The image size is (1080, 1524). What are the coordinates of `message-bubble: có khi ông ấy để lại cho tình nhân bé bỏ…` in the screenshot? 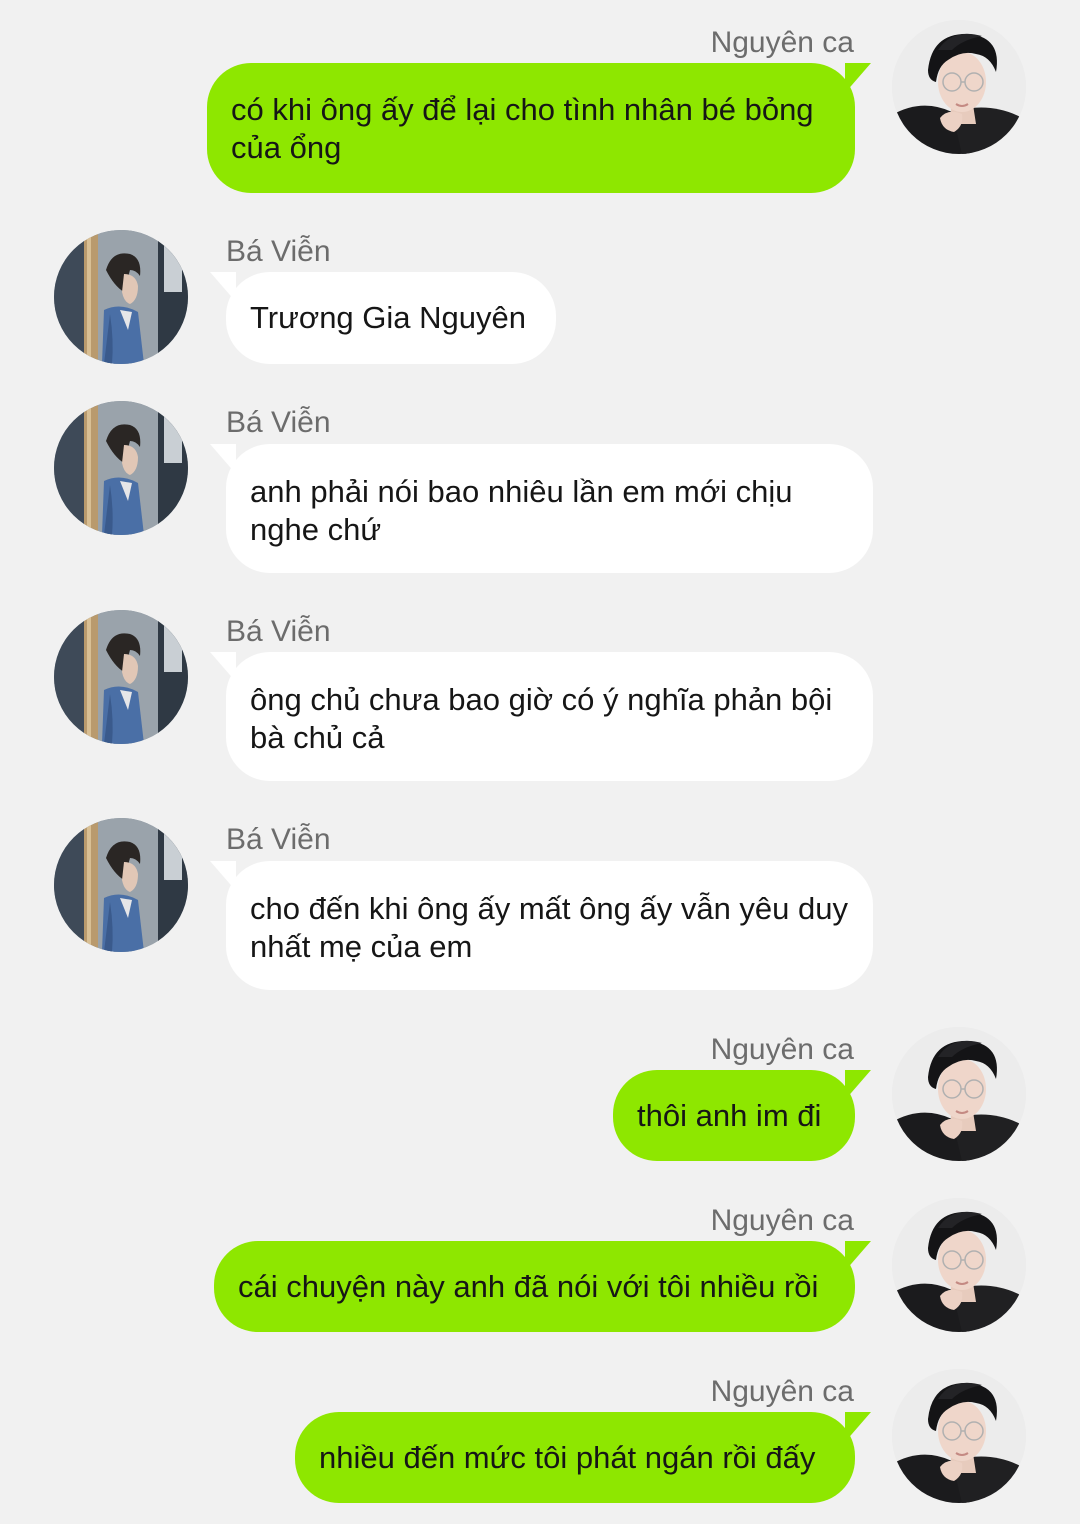 It's located at (539, 128).